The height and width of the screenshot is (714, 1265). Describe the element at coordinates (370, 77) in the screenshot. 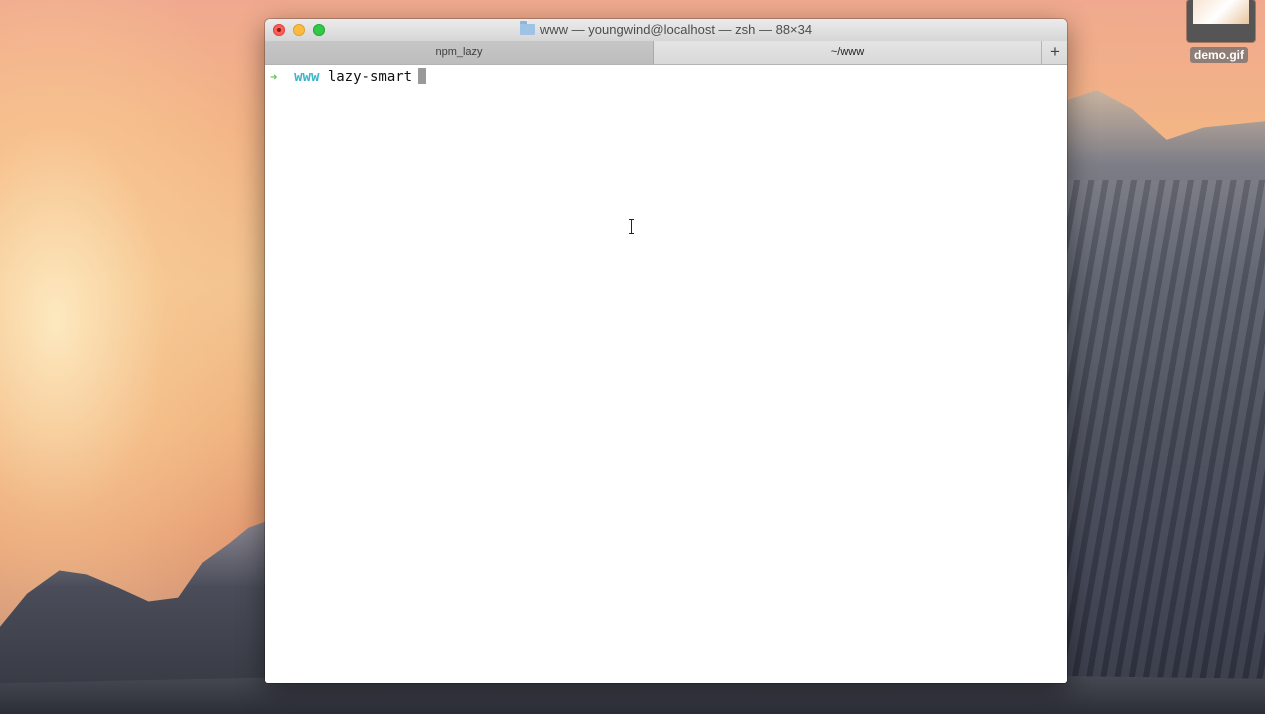

I see `command-input: lazy-smart` at that location.